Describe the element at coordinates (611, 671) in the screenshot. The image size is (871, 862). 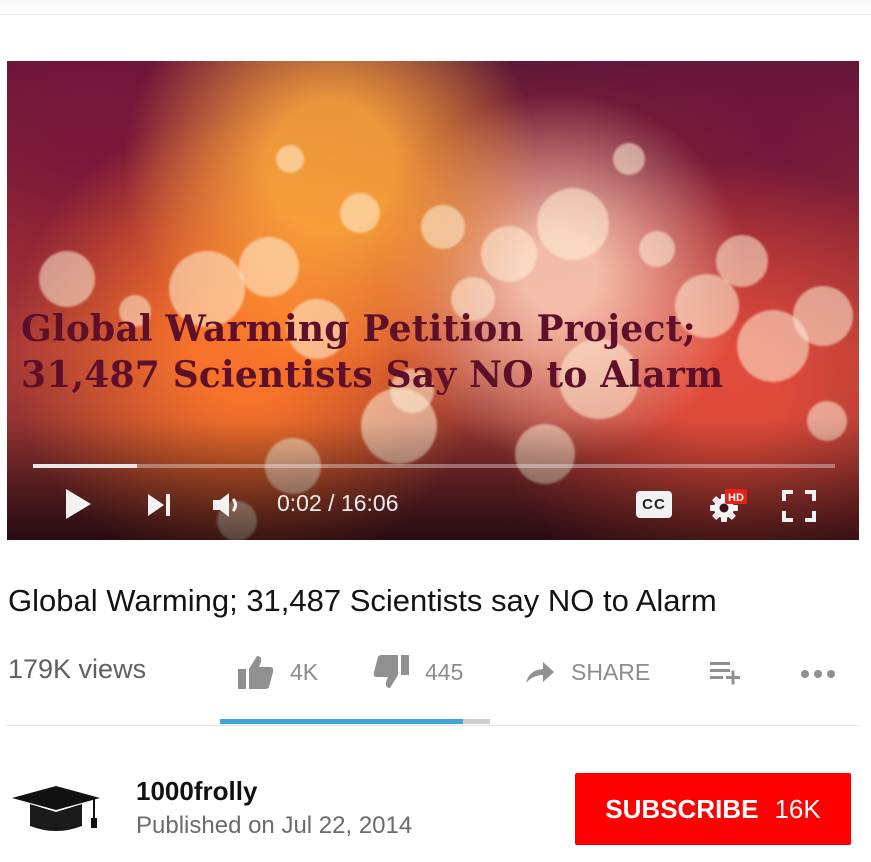
I see `share-label: SHARE` at that location.